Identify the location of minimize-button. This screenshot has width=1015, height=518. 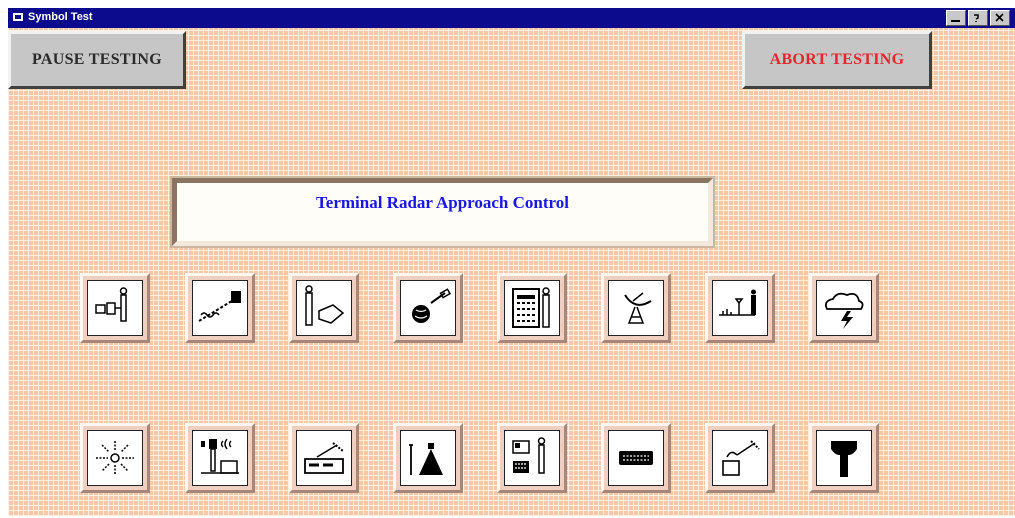
(956, 18).